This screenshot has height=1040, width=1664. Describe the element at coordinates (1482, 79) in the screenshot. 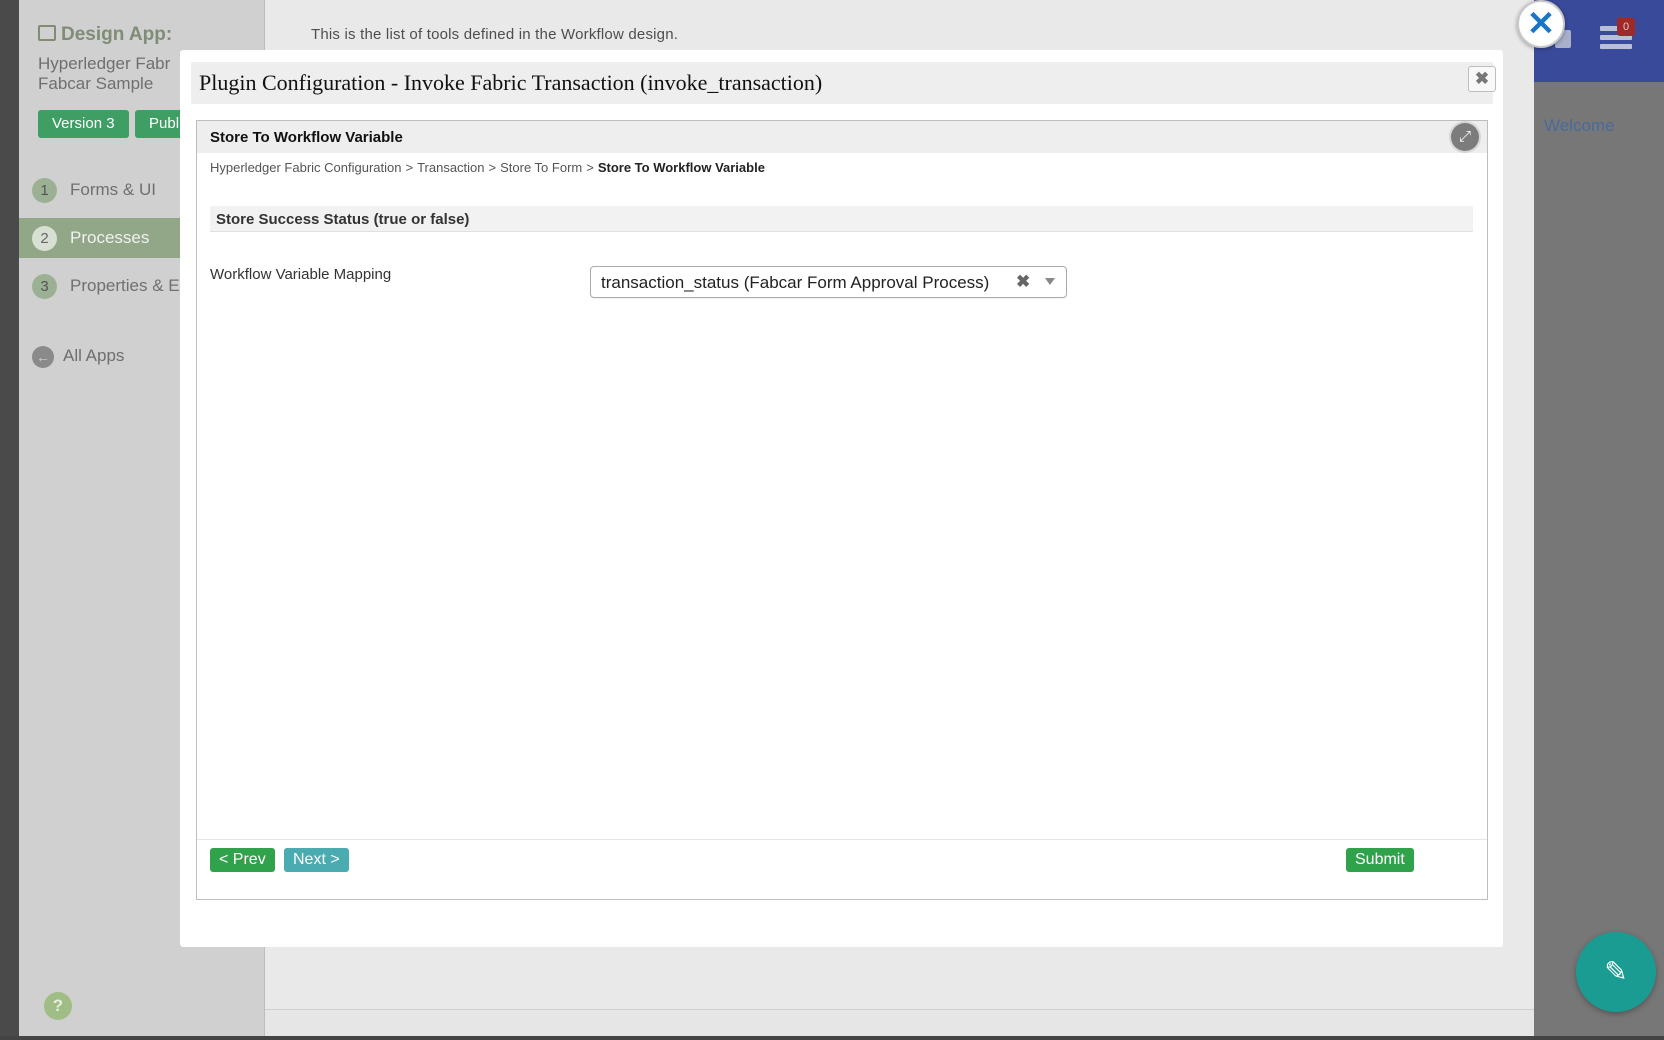

I see `modal-close-icon: ✖` at that location.